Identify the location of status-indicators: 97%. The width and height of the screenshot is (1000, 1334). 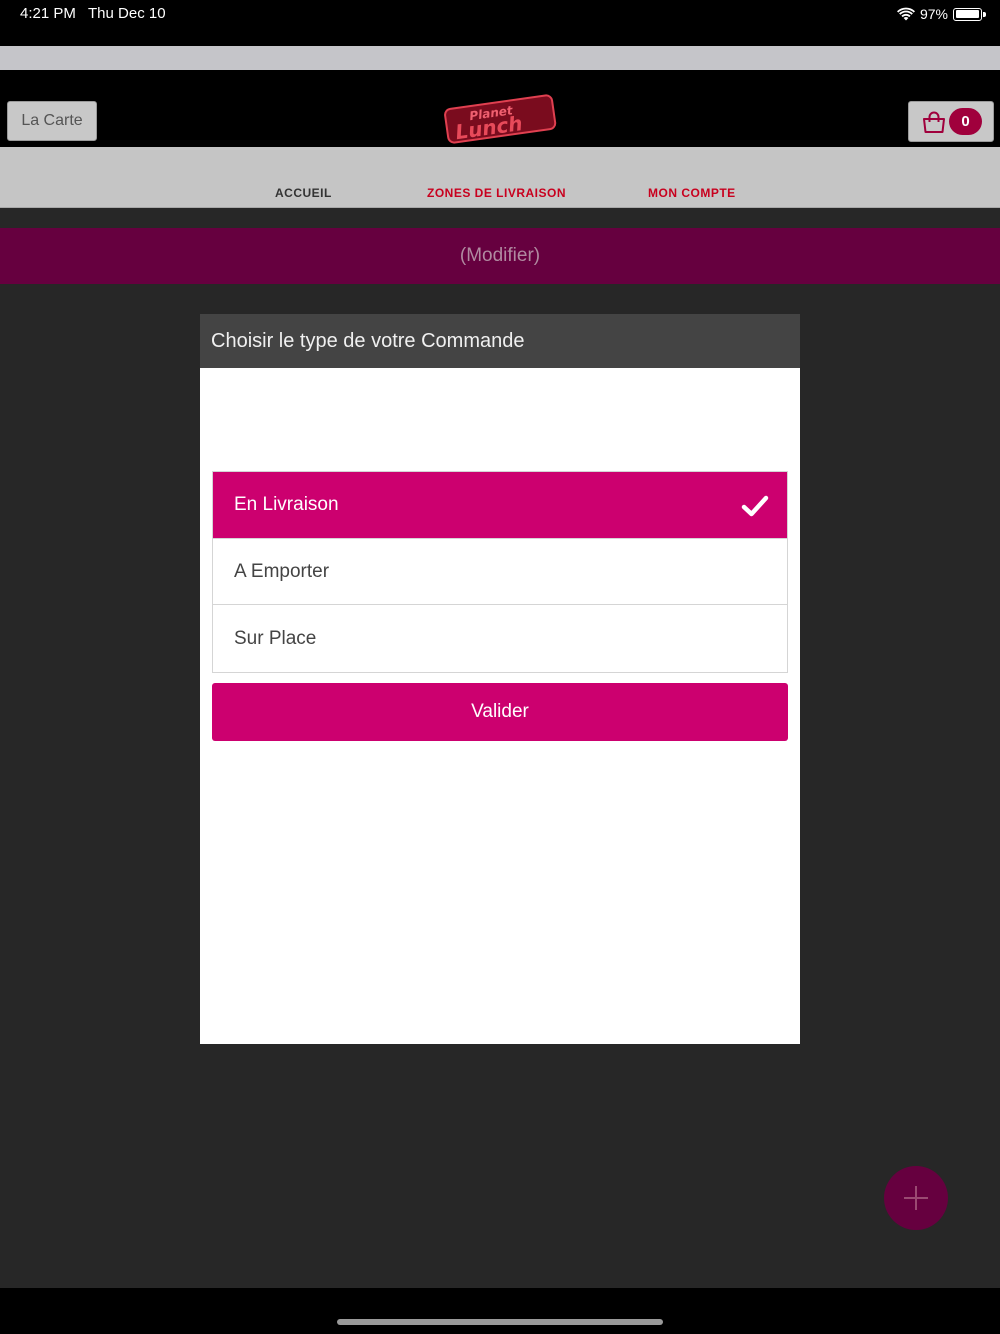
(941, 14).